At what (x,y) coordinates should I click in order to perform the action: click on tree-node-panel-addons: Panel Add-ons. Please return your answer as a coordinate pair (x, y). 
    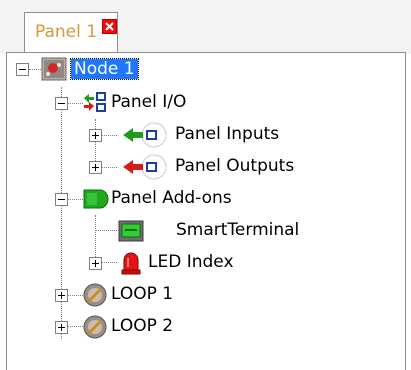
    Looking at the image, I should click on (207, 199).